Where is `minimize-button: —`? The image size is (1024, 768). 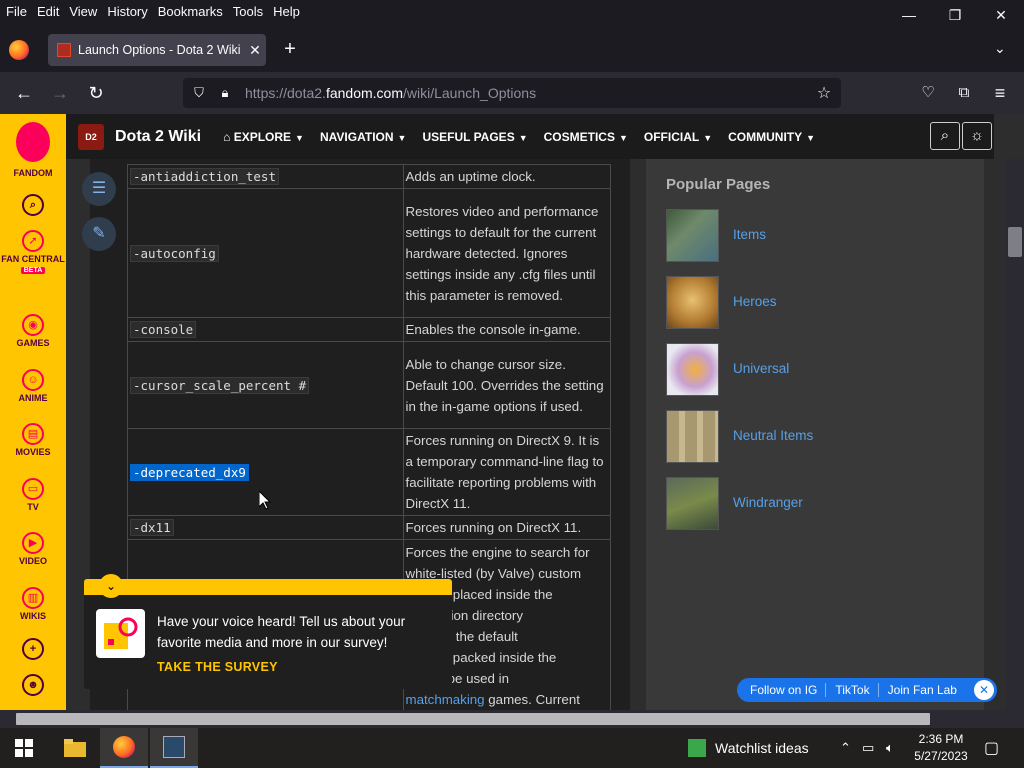
minimize-button: — is located at coordinates (909, 15).